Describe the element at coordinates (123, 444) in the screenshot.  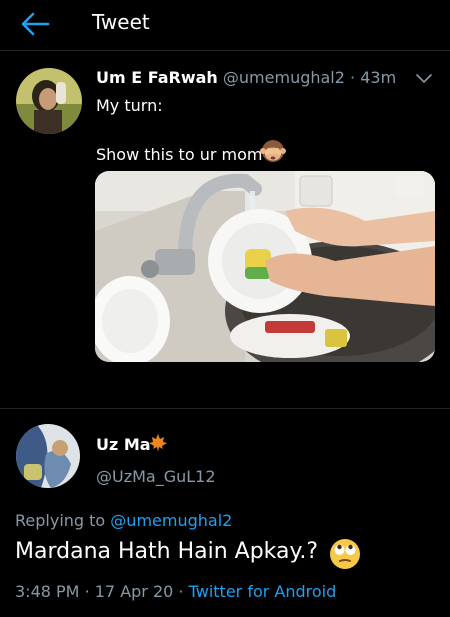
I see `reply-author-name: Uz Ma` at that location.